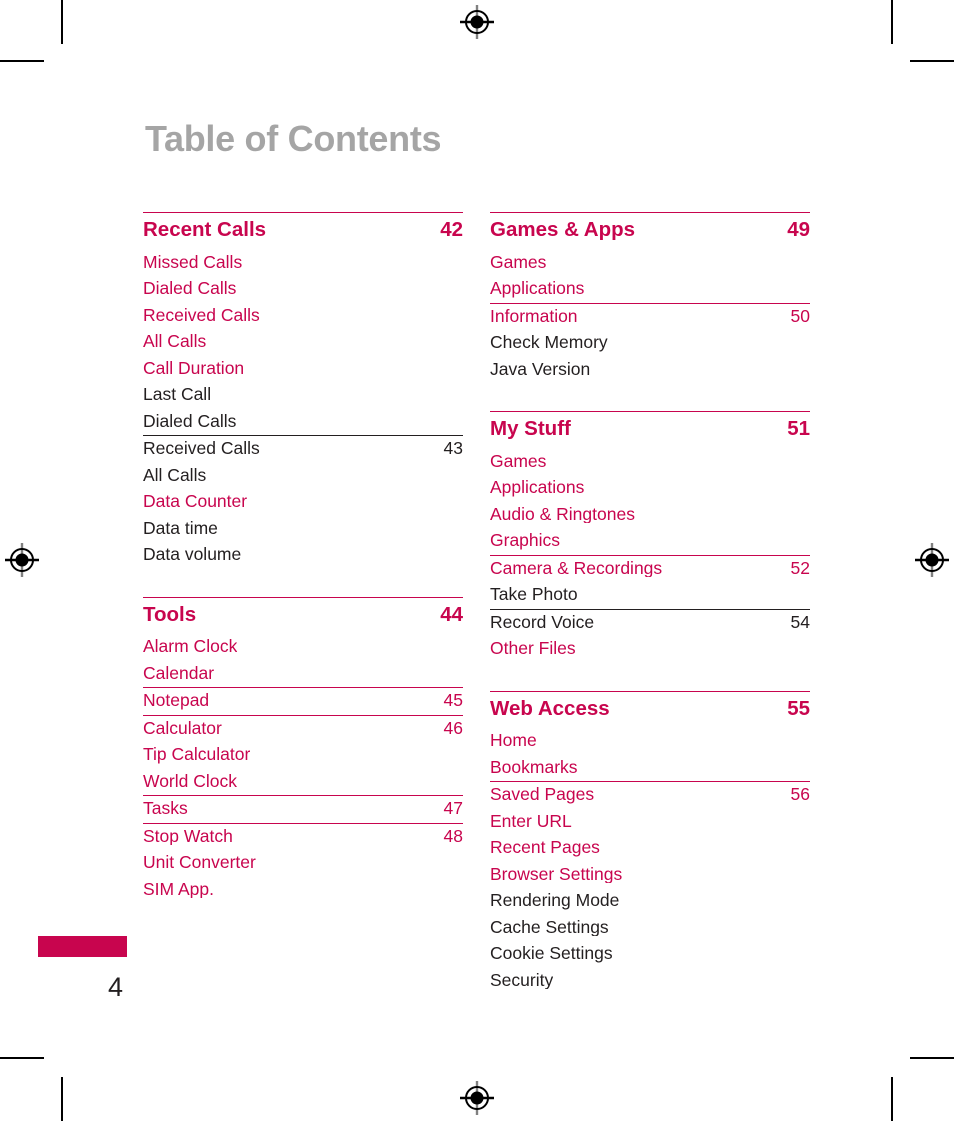 This screenshot has height=1121, width=954. I want to click on toc-entry-data-volume: Data volume, so click(303, 555).